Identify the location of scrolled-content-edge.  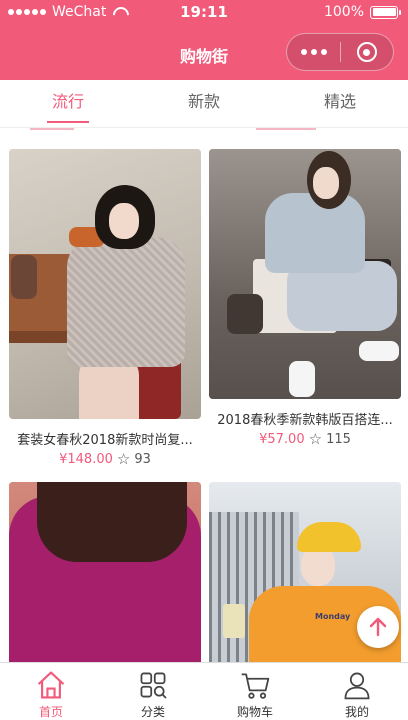
(204, 130).